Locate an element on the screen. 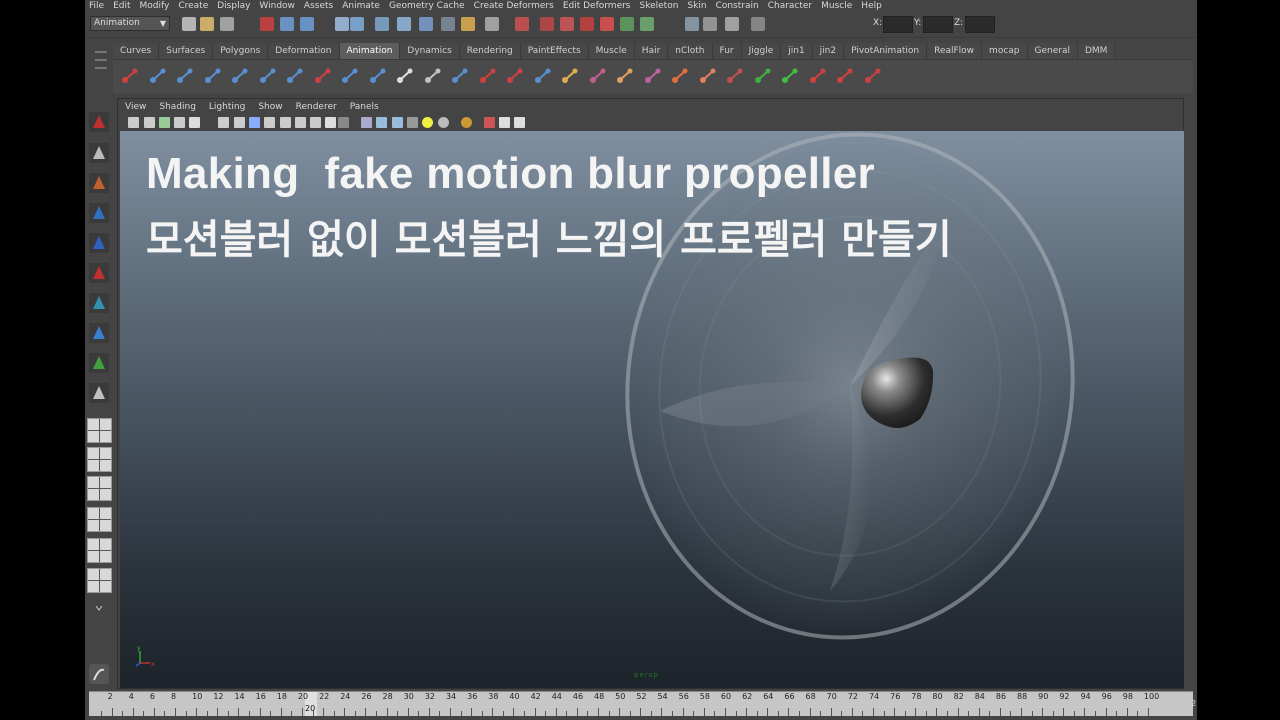 The height and width of the screenshot is (720, 1280). curve-tool-icon is located at coordinates (99, 393).